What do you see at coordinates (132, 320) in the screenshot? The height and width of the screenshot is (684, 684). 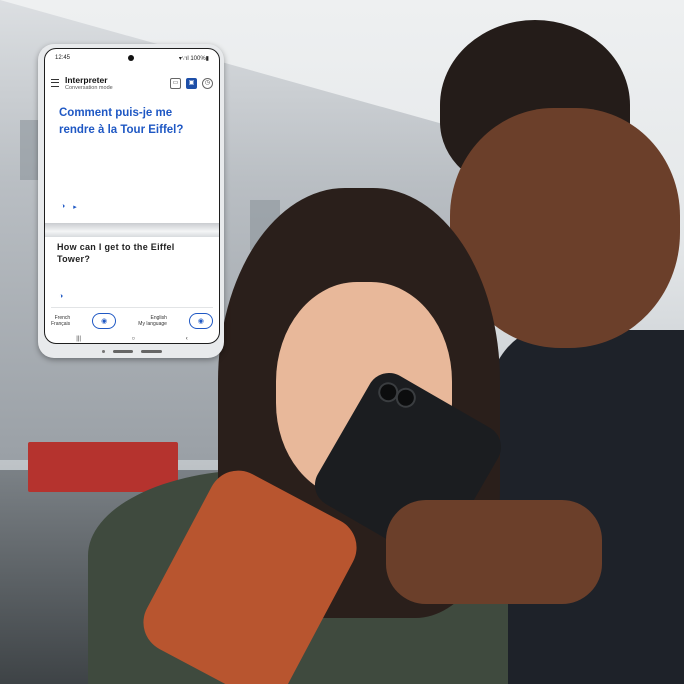 I see `language-row: French Français ◉ English My language ◉` at bounding box center [132, 320].